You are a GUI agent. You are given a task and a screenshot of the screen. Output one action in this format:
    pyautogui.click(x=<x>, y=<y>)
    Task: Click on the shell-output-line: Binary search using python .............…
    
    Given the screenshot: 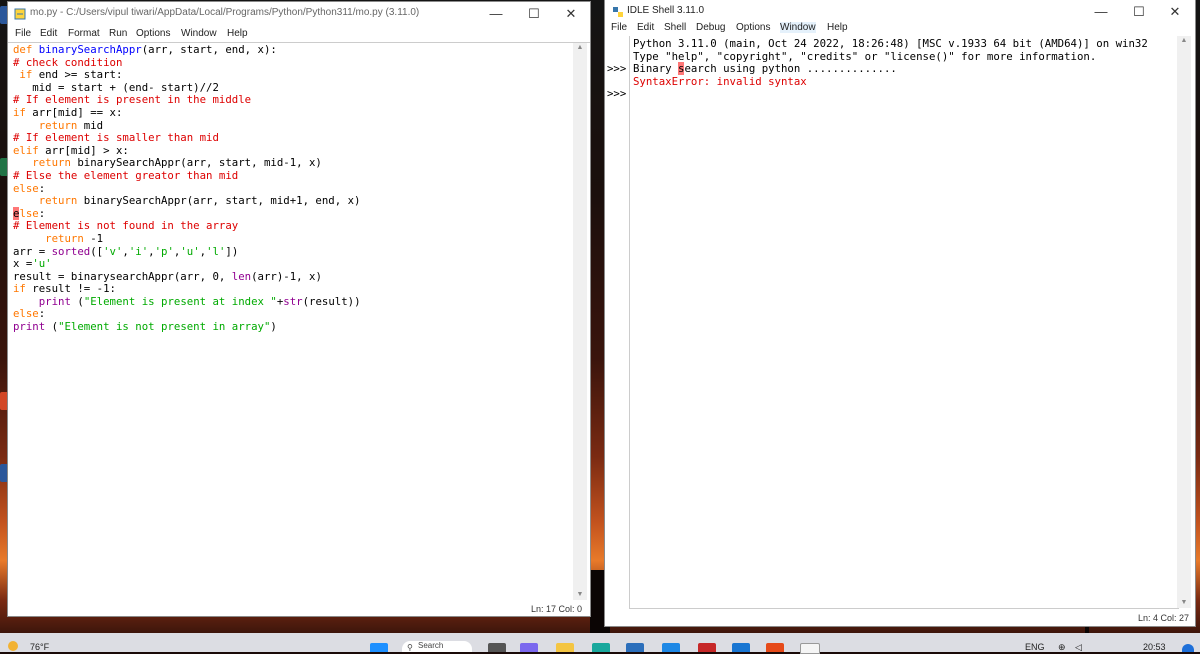 What is the action you would take?
    pyautogui.click(x=903, y=69)
    